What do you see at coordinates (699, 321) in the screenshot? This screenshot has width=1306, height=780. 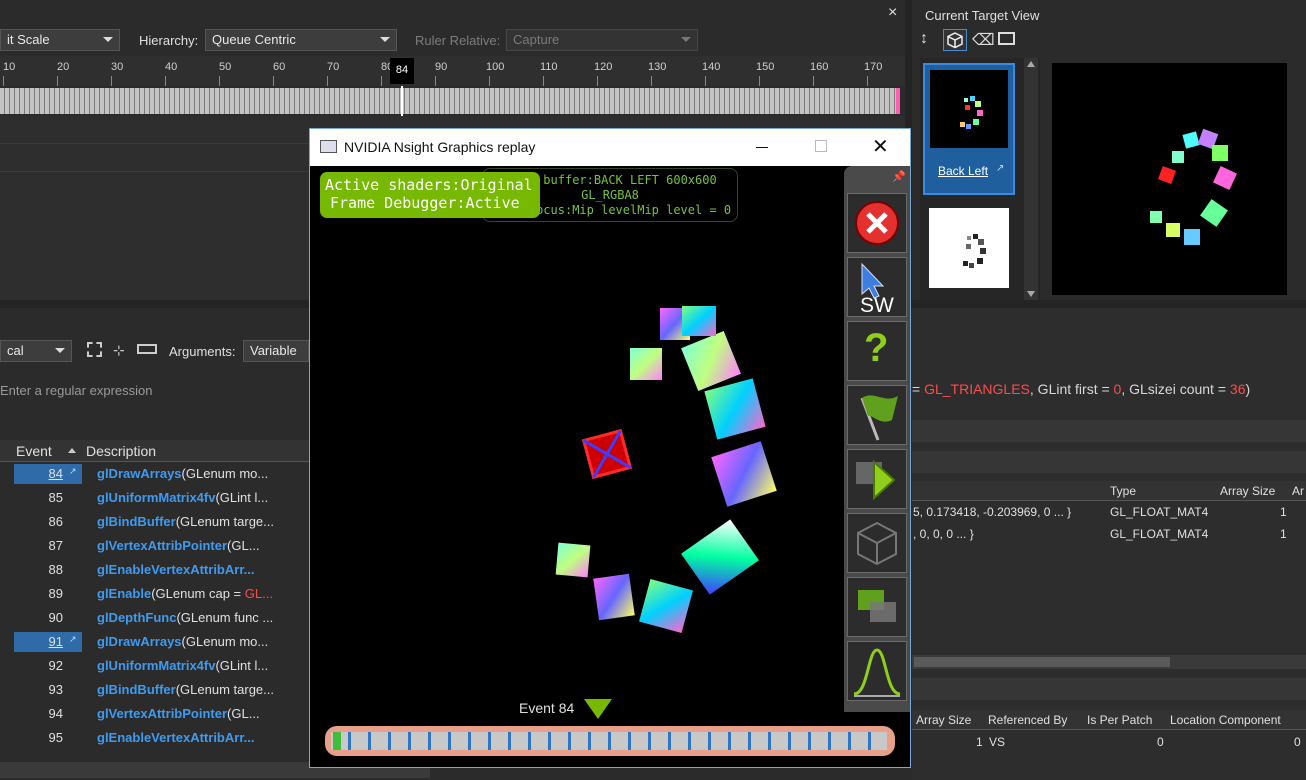 I see `cube` at bounding box center [699, 321].